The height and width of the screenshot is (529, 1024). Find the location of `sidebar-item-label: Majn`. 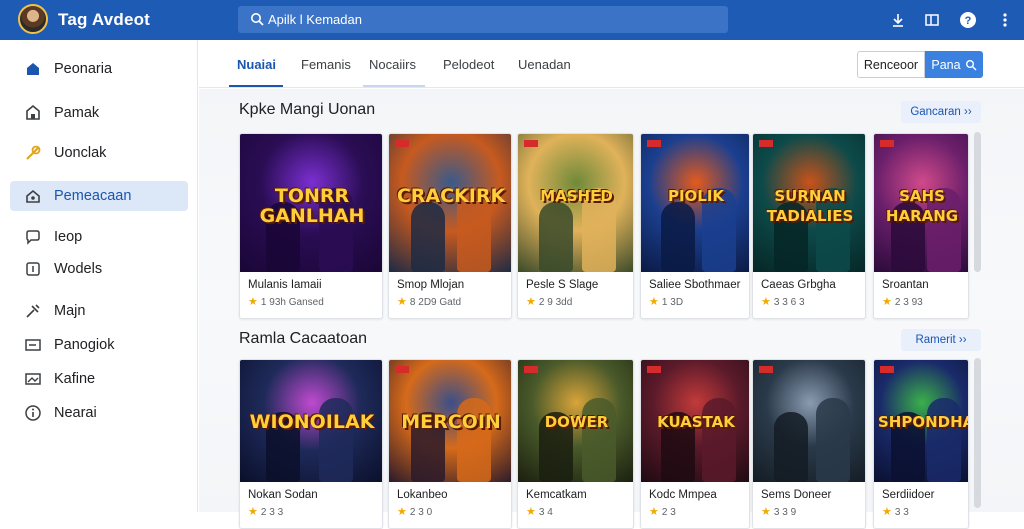

sidebar-item-label: Majn is located at coordinates (70, 311).